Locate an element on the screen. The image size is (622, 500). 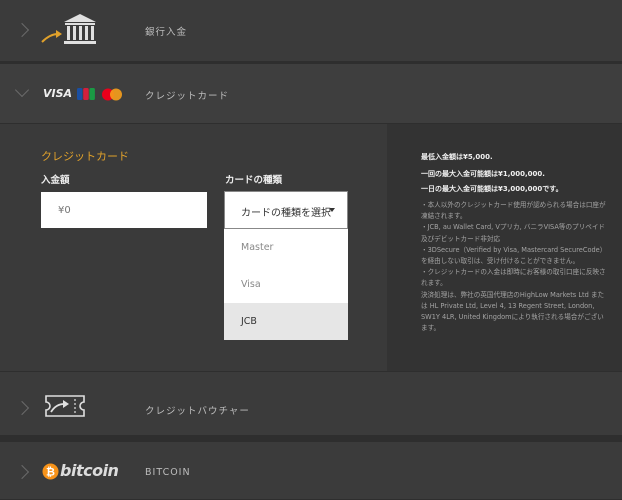
card-form-title: クレジットカード is located at coordinates (85, 156).